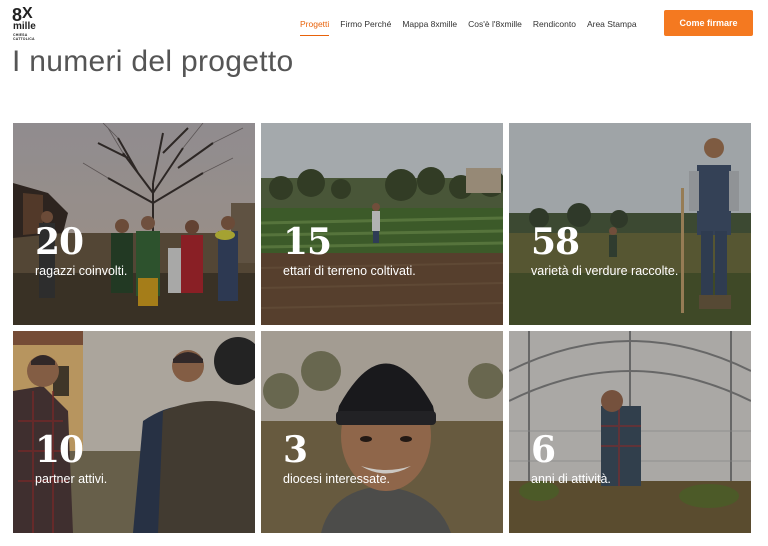 Image resolution: width=768 pixels, height=546 pixels. Describe the element at coordinates (382, 432) in the screenshot. I see `stat-tile-diocesi: 3 diocesi interessate.` at that location.